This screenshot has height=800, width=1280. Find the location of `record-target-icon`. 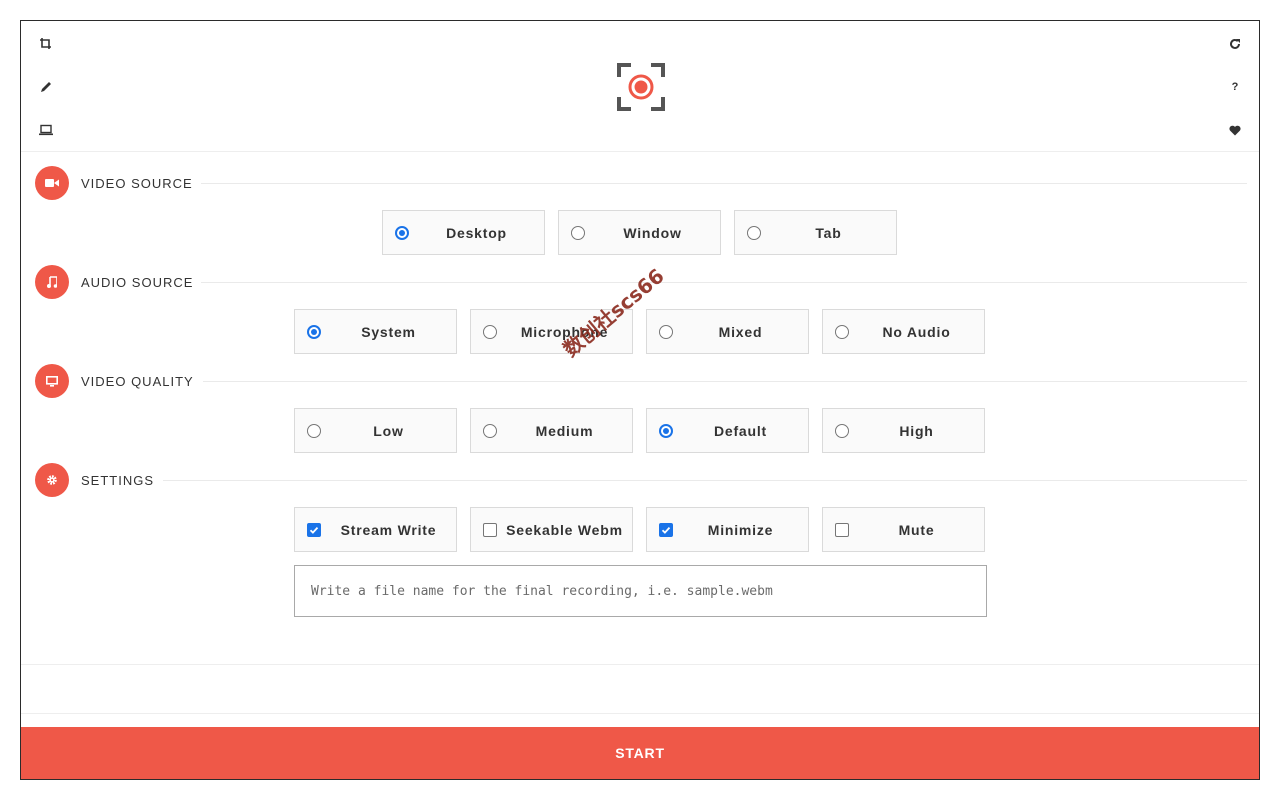

record-target-icon is located at coordinates (641, 87).